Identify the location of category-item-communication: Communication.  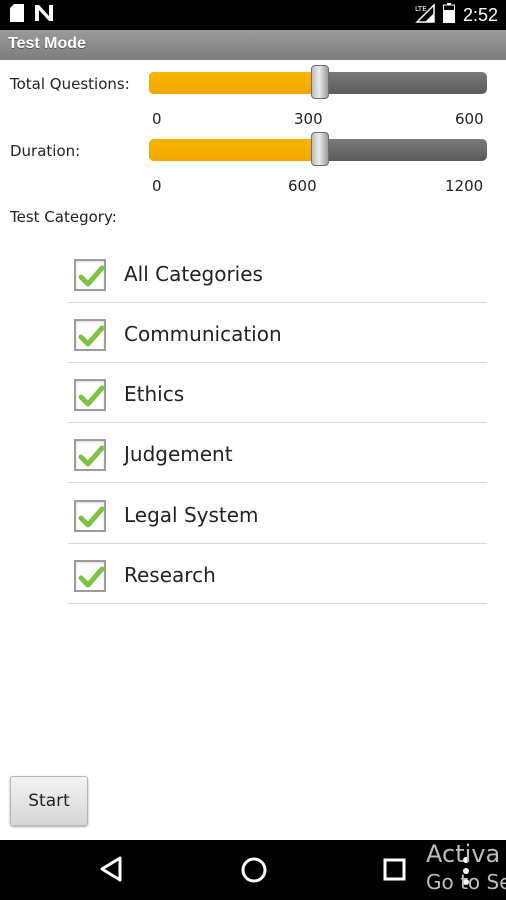
(277, 332).